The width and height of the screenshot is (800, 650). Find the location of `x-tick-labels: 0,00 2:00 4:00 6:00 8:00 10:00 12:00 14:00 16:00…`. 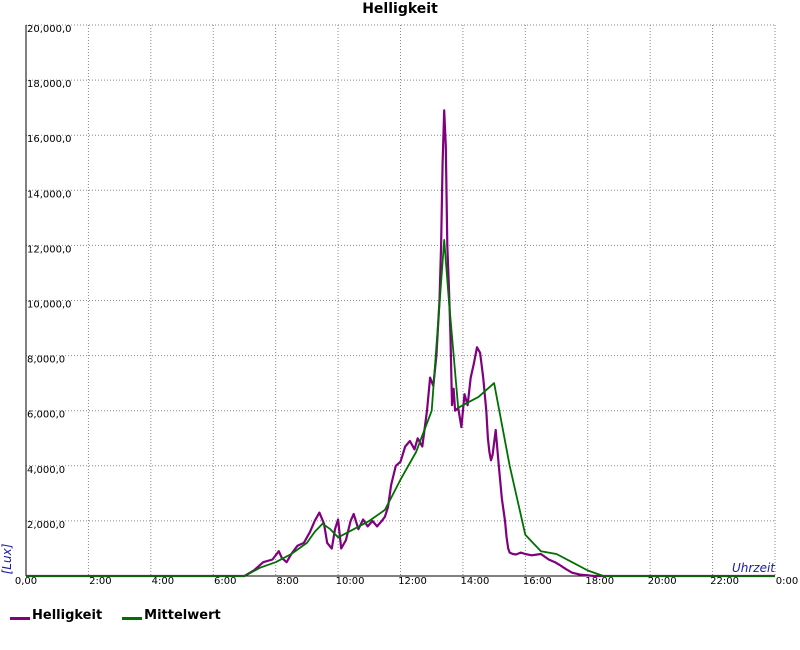

x-tick-labels: 0,00 2:00 4:00 6:00 8:00 10:00 12:00 14:00 16:00… is located at coordinates (406, 581).